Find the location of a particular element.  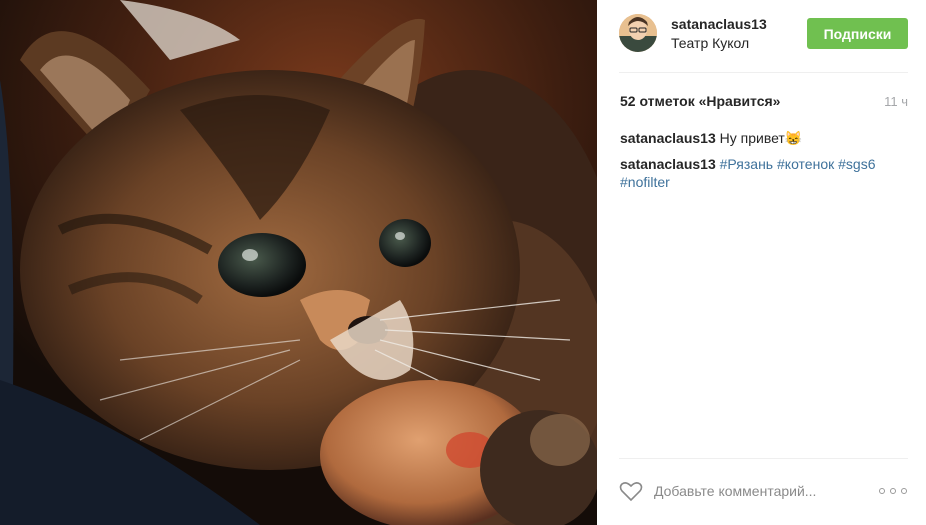

hashtag-link: #nofilter is located at coordinates (645, 182).